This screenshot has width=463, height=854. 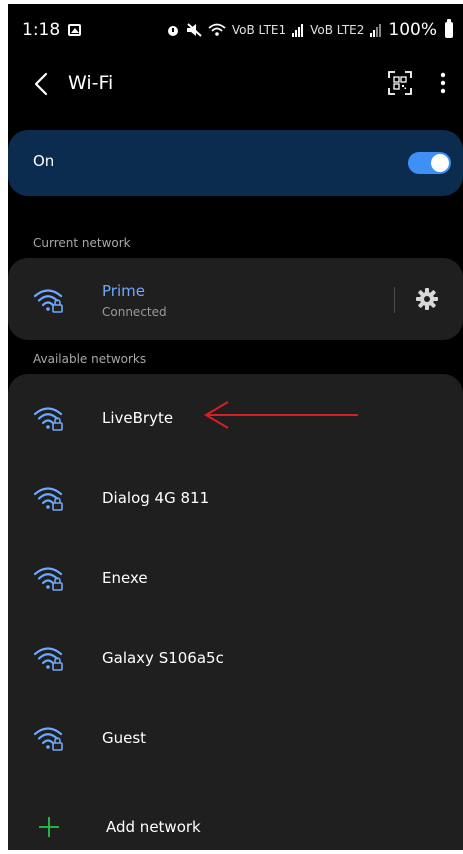 What do you see at coordinates (235, 738) in the screenshot?
I see `network-row-guest: Guest` at bounding box center [235, 738].